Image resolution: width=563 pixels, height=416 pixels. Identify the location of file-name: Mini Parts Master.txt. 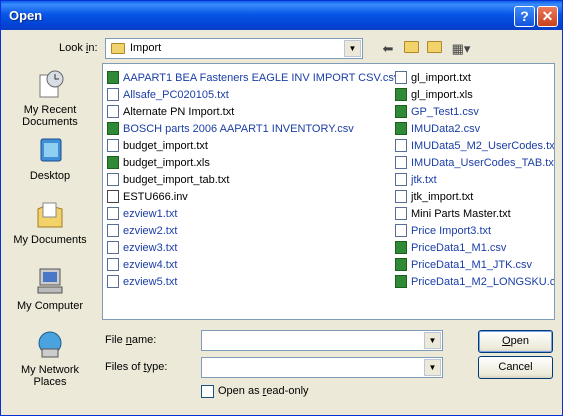
(461, 213).